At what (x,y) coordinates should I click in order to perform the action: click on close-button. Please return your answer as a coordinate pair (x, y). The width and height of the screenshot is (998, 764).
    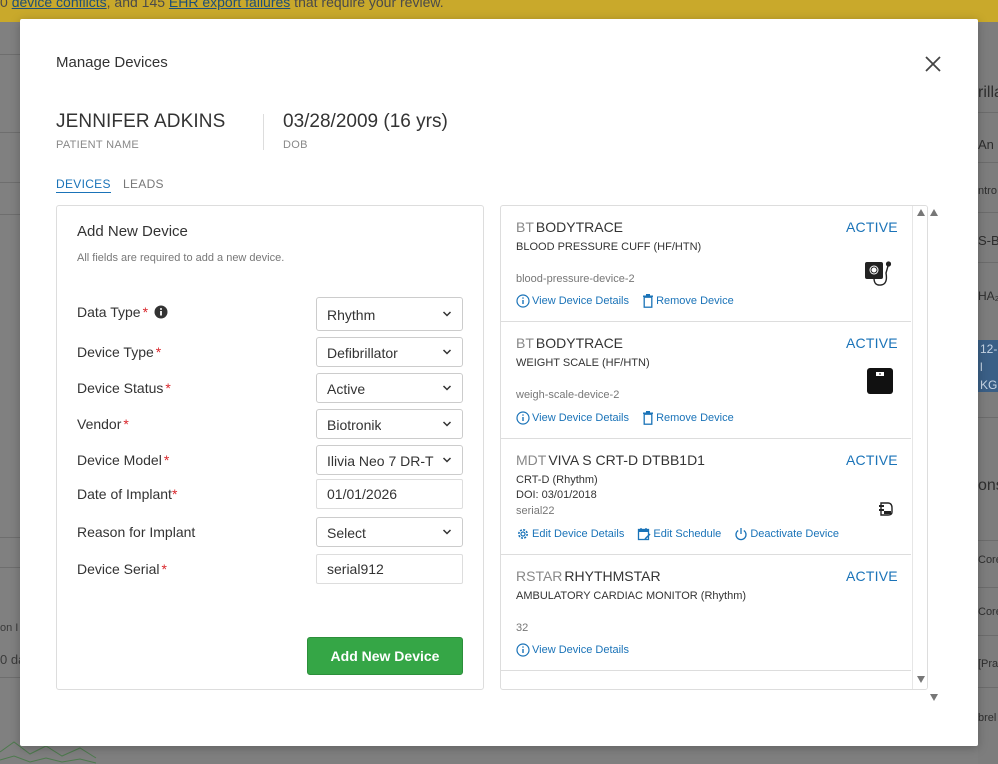
    Looking at the image, I should click on (933, 64).